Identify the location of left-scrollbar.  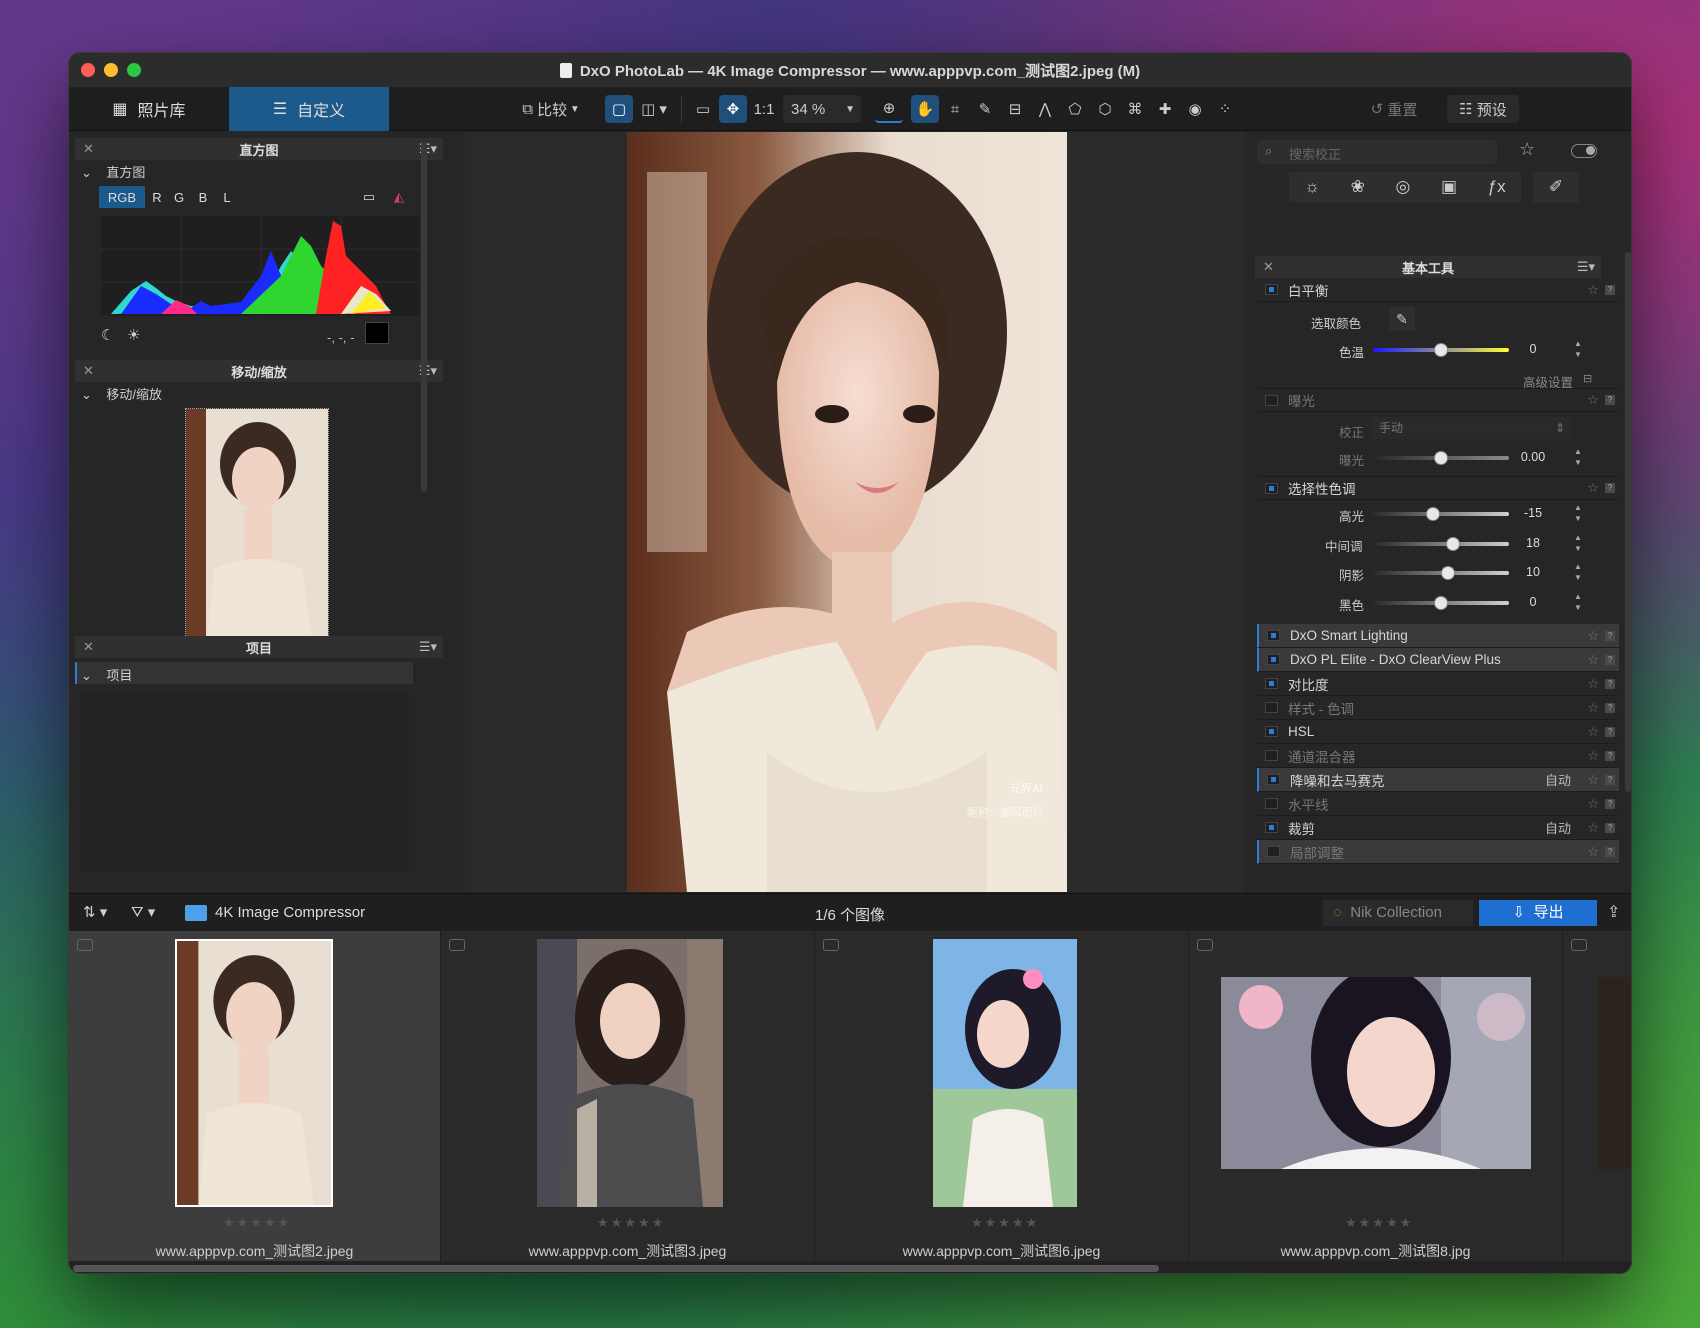
(424, 317).